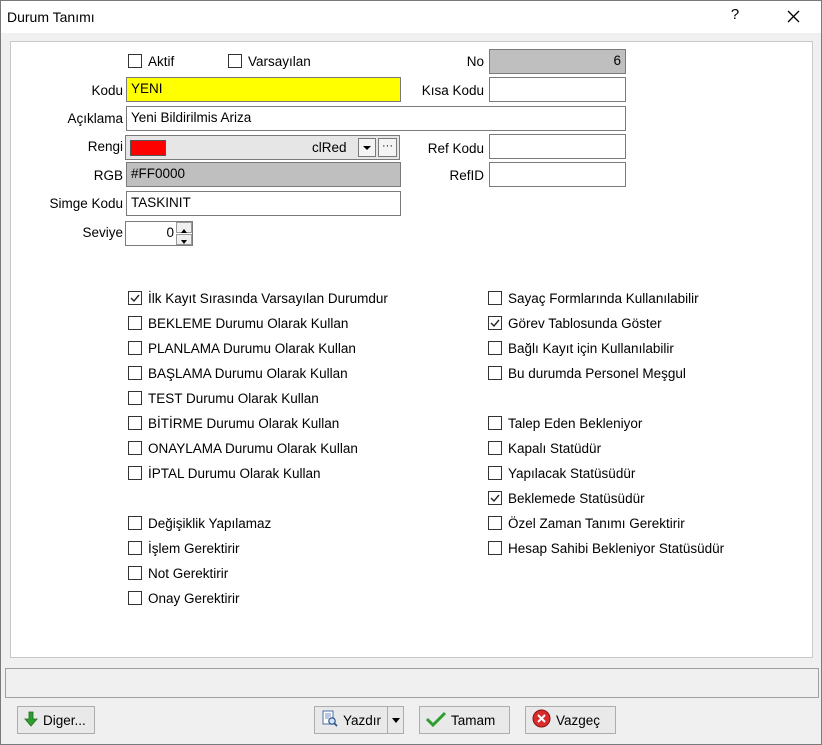  What do you see at coordinates (575, 423) in the screenshot?
I see `checkbox-label: Talep Eden Bekleniyor` at bounding box center [575, 423].